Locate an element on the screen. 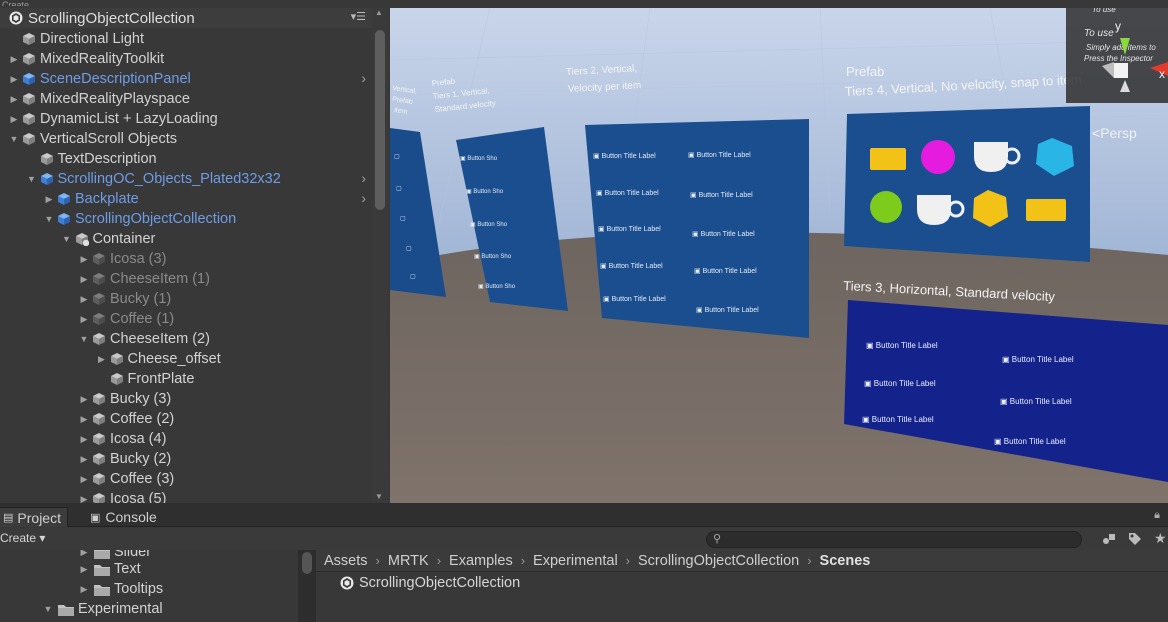 The image size is (1168, 622). hierarchy-item: ▶ Icosa (4) is located at coordinates (186, 439).